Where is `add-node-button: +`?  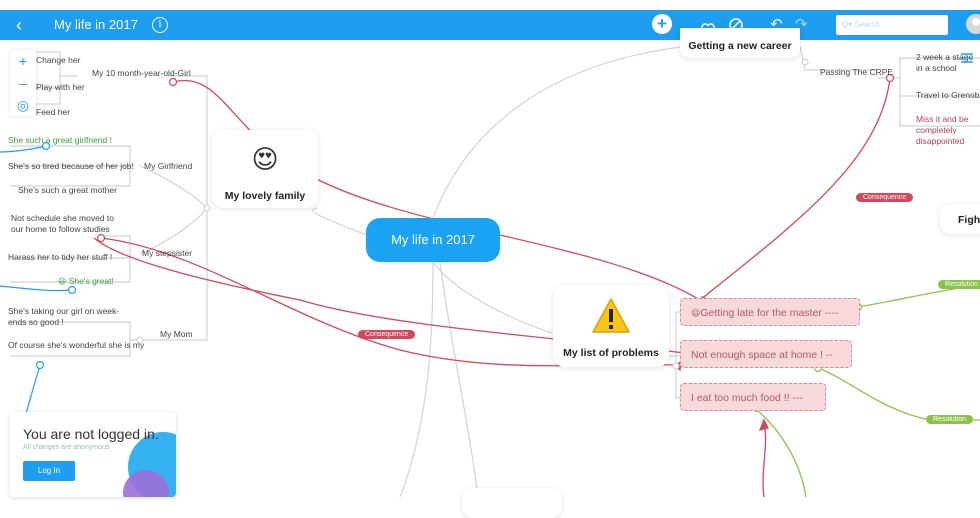 add-node-button: + is located at coordinates (662, 24).